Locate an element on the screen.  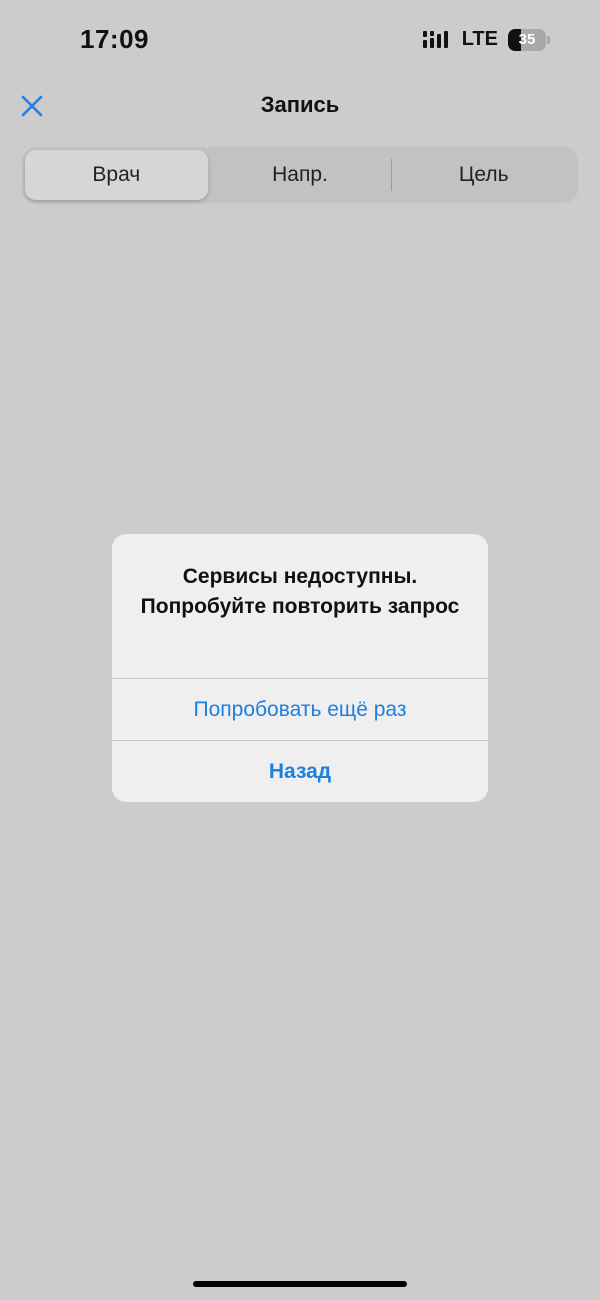
page-title: Запись is located at coordinates (300, 104).